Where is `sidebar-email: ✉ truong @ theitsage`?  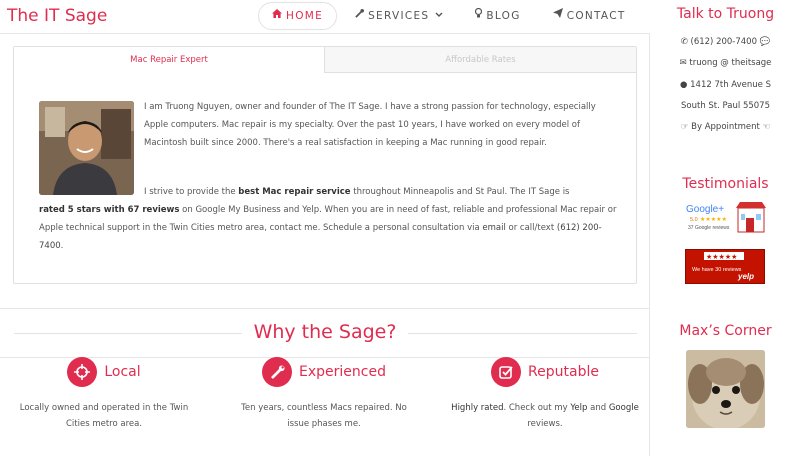
sidebar-email: ✉ truong @ theitsage is located at coordinates (725, 63).